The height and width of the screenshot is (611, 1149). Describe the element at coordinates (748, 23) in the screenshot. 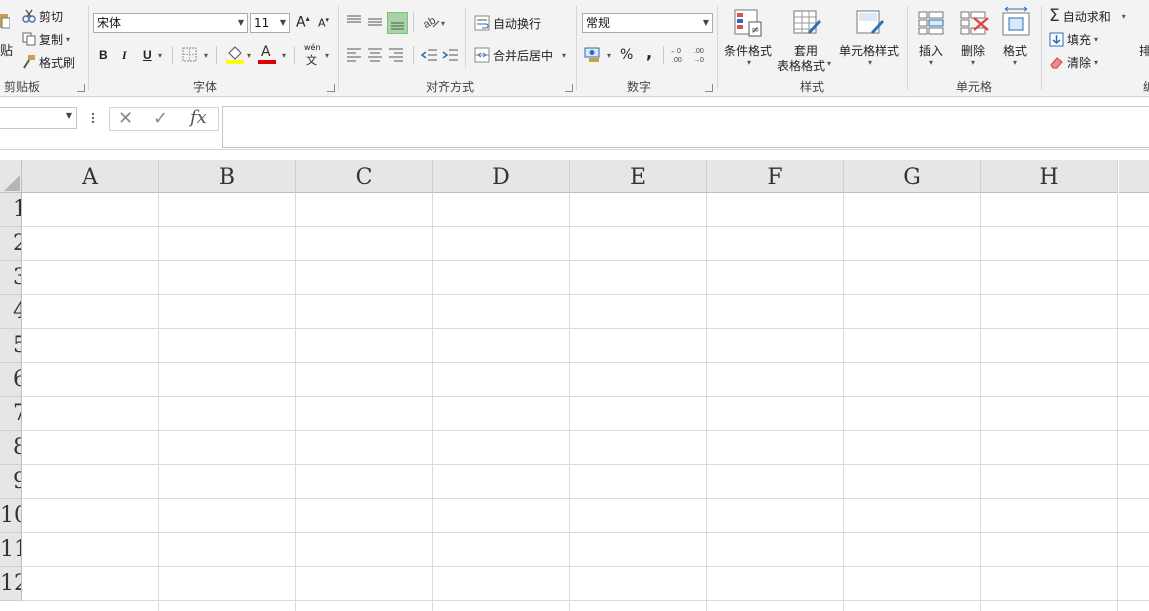

I see `conditional-format-icon: ≠` at that location.